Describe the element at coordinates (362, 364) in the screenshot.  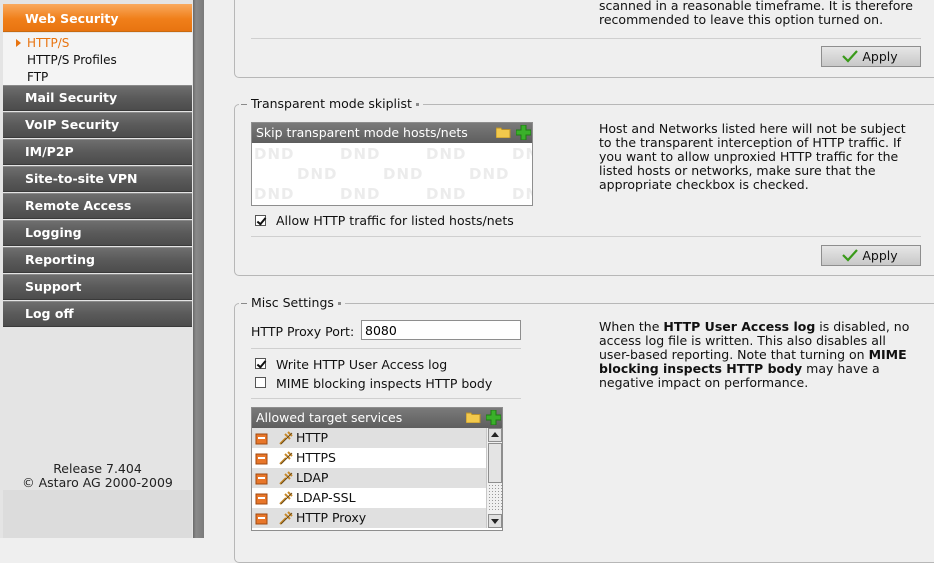
I see `write-access-log-label: Write HTTP User Access log` at that location.